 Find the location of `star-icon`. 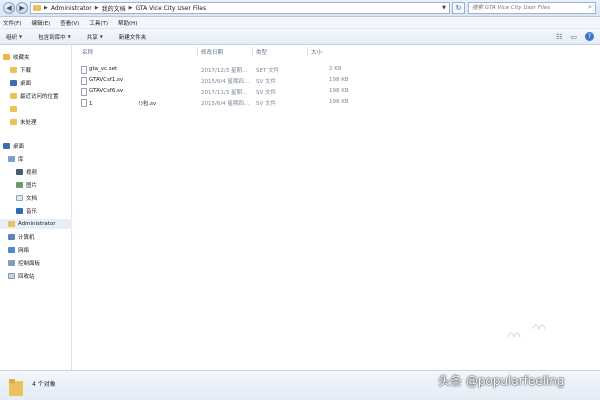

star-icon is located at coordinates (6, 57).